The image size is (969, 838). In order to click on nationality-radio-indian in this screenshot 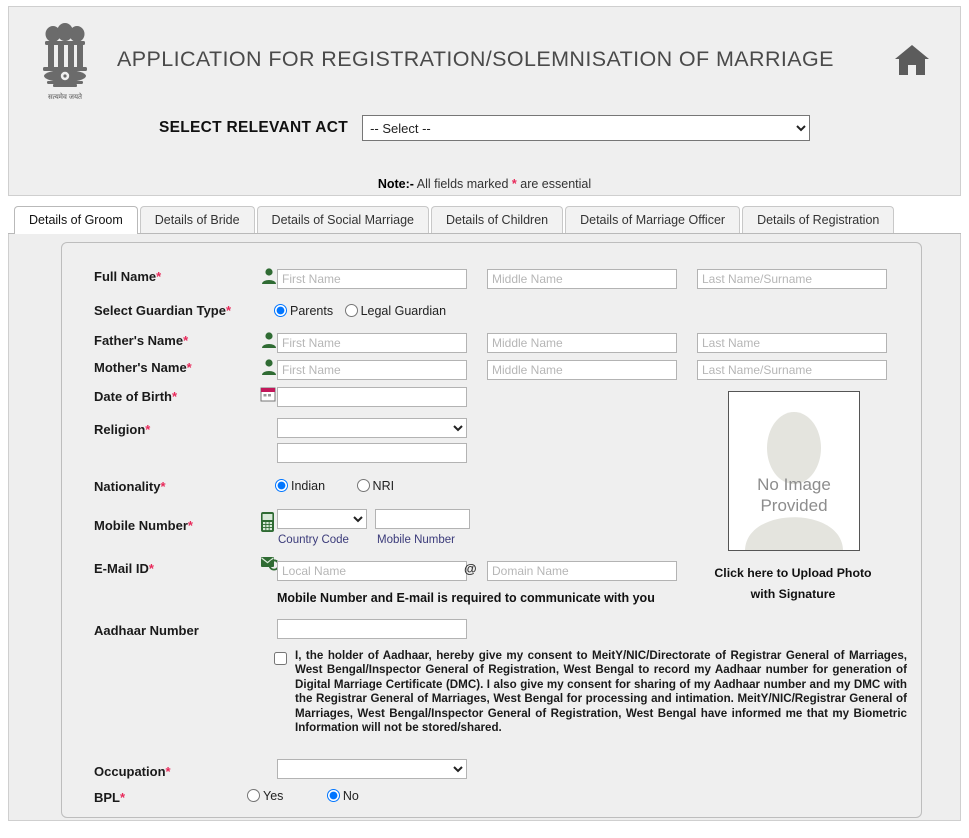, I will do `click(281, 486)`.